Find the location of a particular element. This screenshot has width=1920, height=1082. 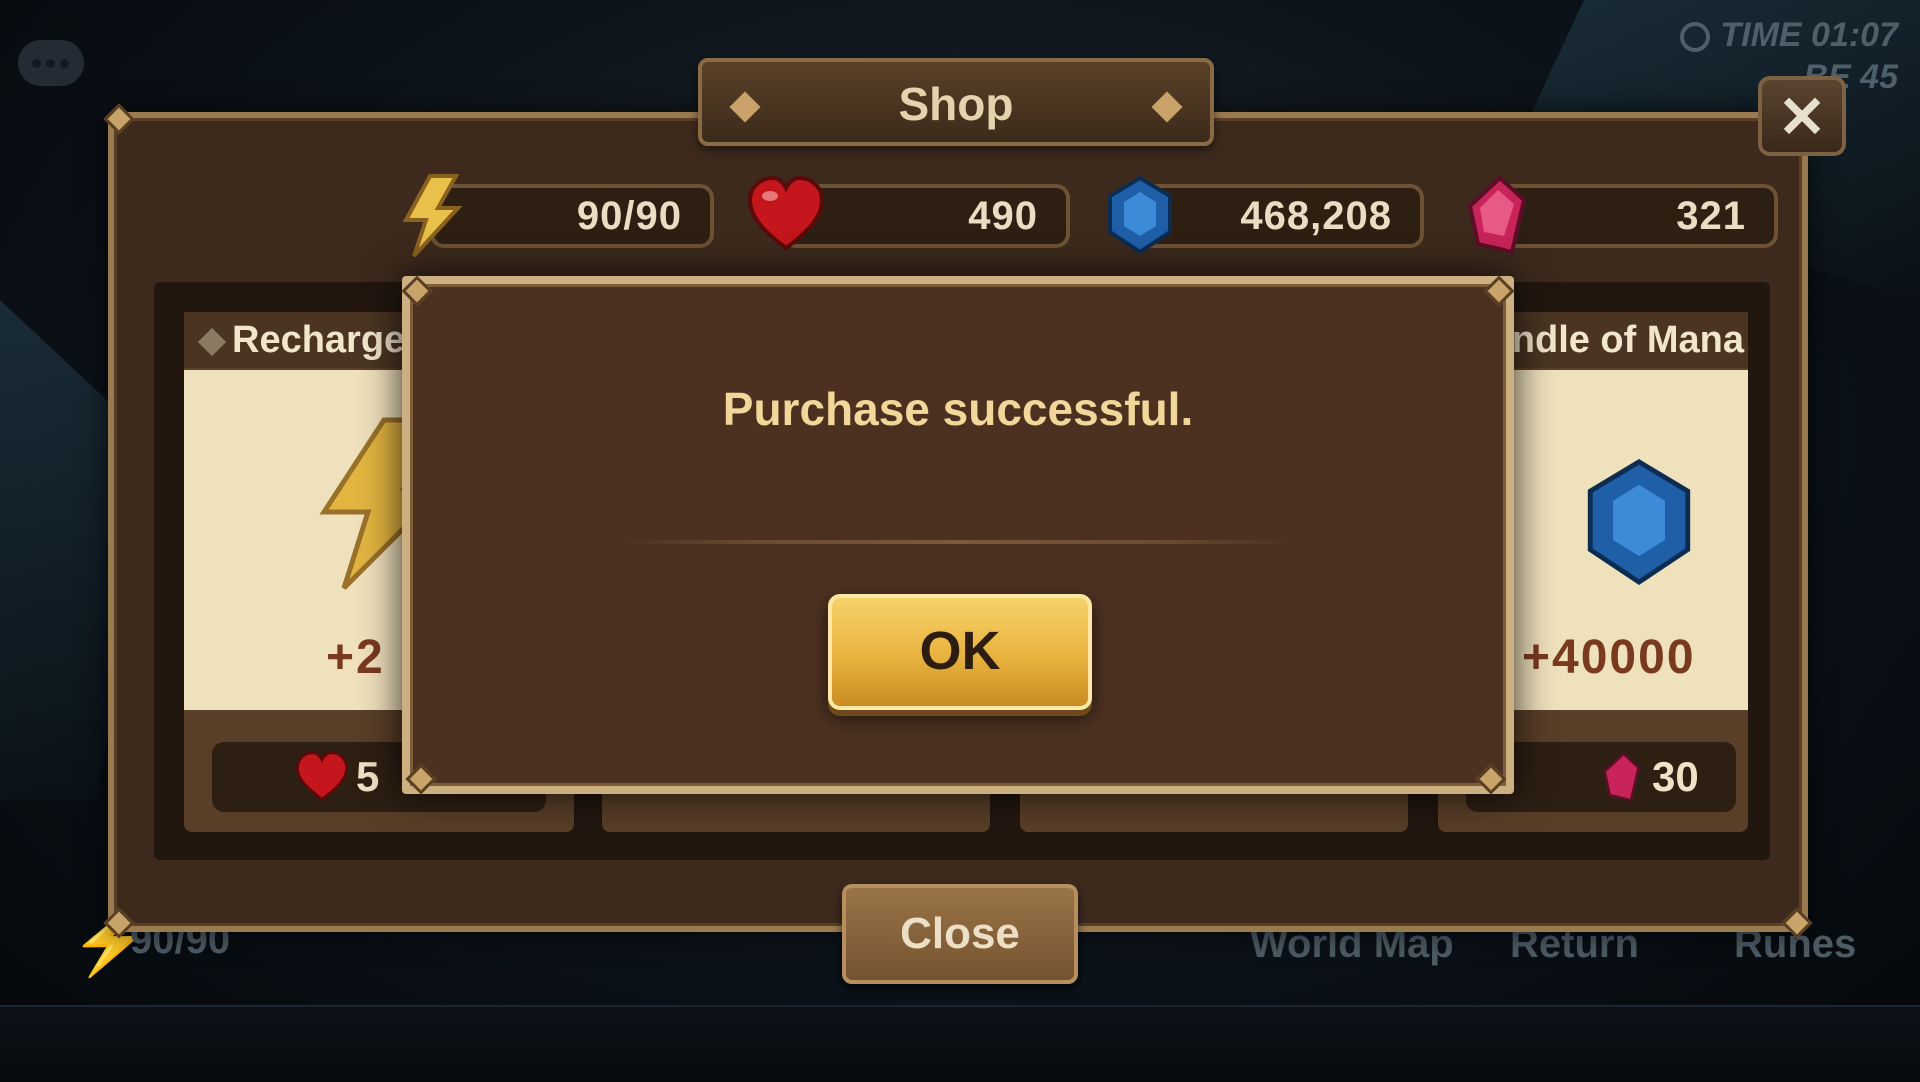

secondary-timer-value: 45 is located at coordinates (1879, 77).